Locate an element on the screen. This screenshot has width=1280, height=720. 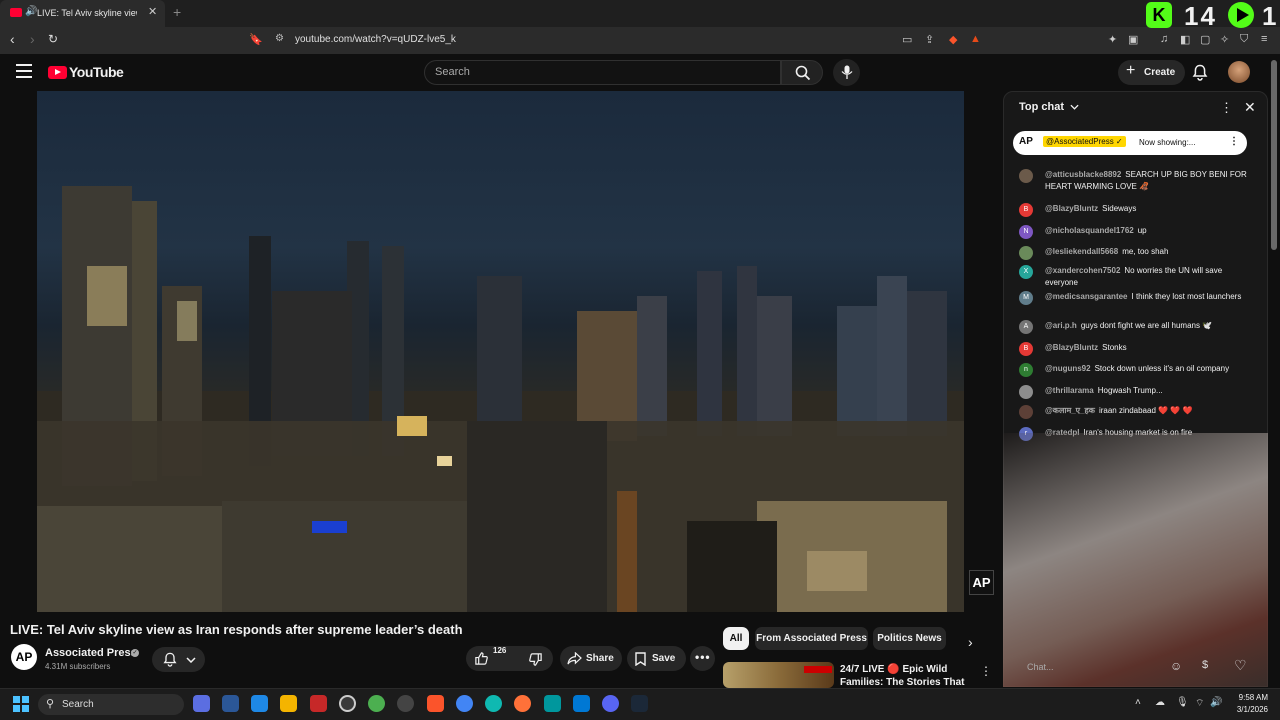
thumbs-down-icon is located at coordinates (535, 659).